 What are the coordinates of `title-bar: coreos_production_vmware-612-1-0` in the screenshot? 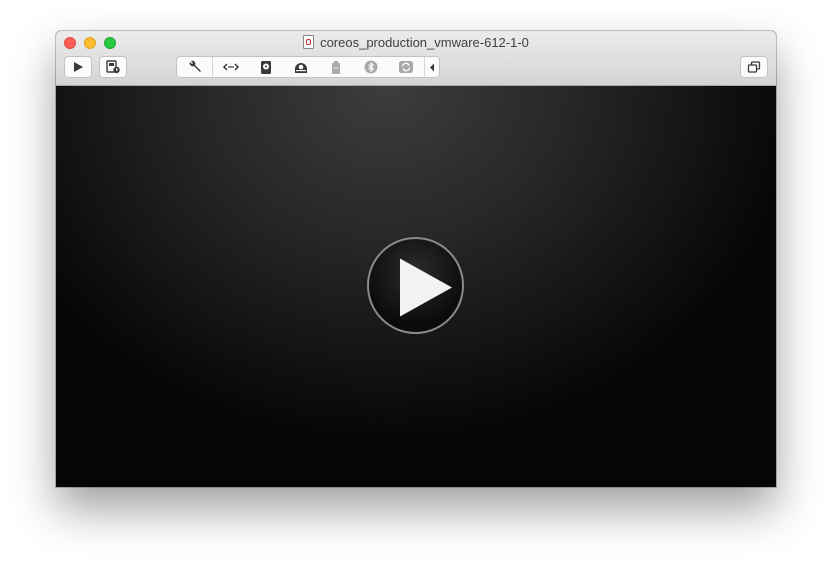 It's located at (416, 58).